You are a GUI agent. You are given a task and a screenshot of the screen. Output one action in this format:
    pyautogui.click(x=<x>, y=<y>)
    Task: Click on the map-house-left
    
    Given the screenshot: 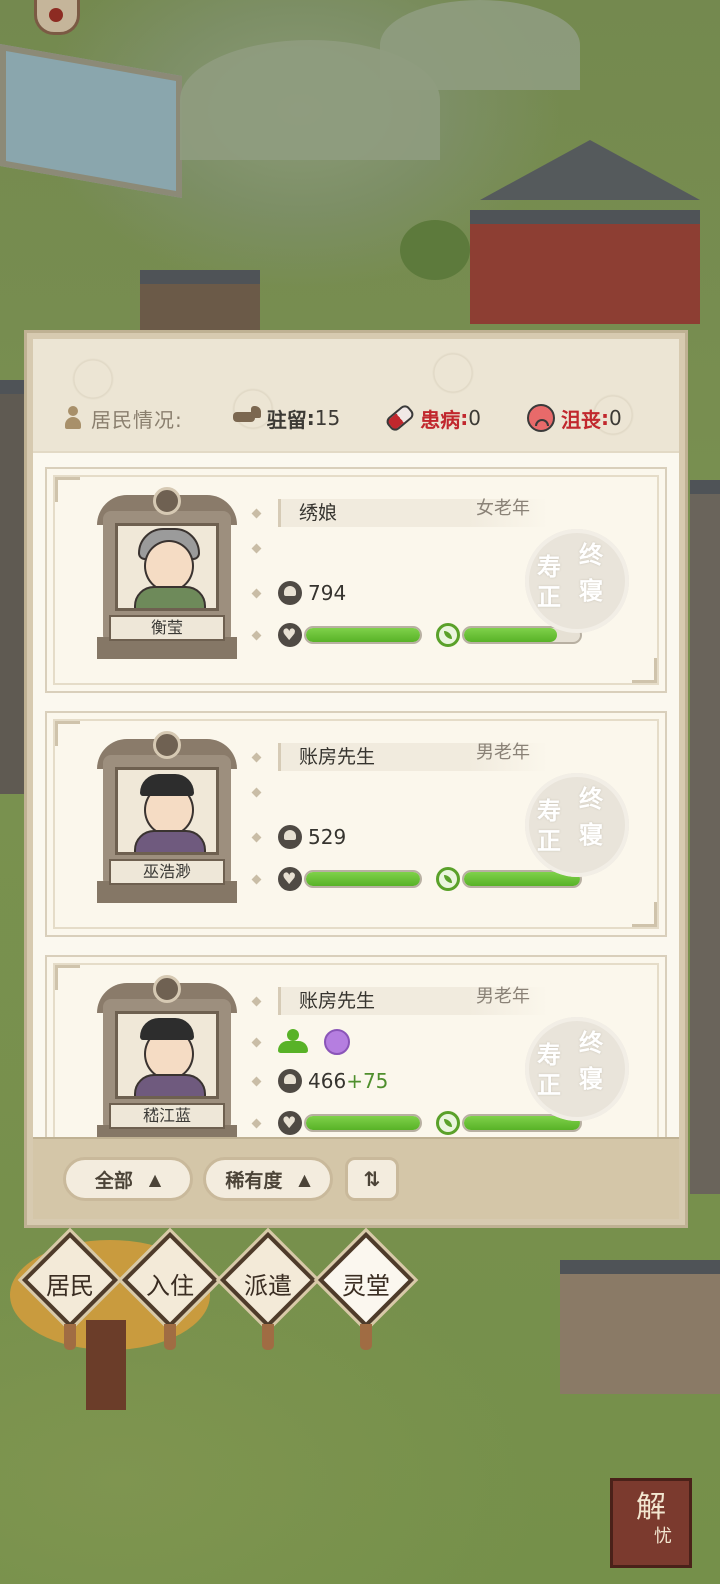 What is the action you would take?
    pyautogui.click(x=12, y=587)
    